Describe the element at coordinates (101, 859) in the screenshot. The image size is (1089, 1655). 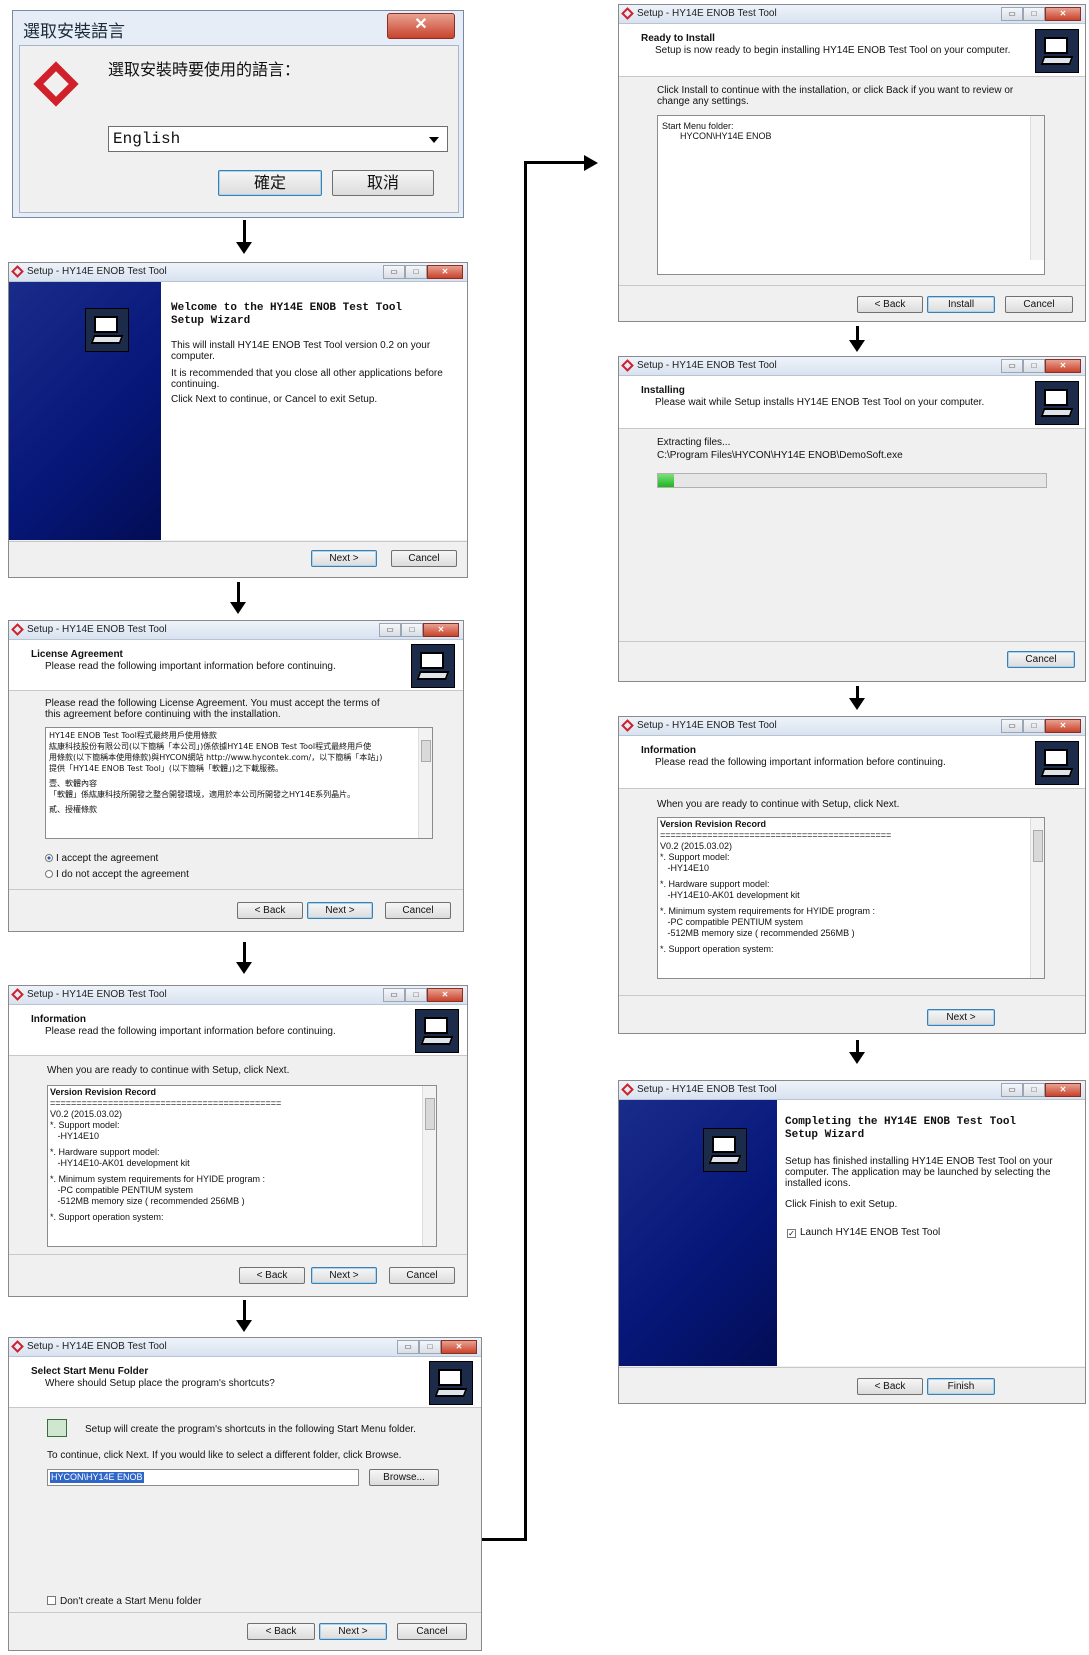
I see `accept-radio: I accept the agreement` at that location.